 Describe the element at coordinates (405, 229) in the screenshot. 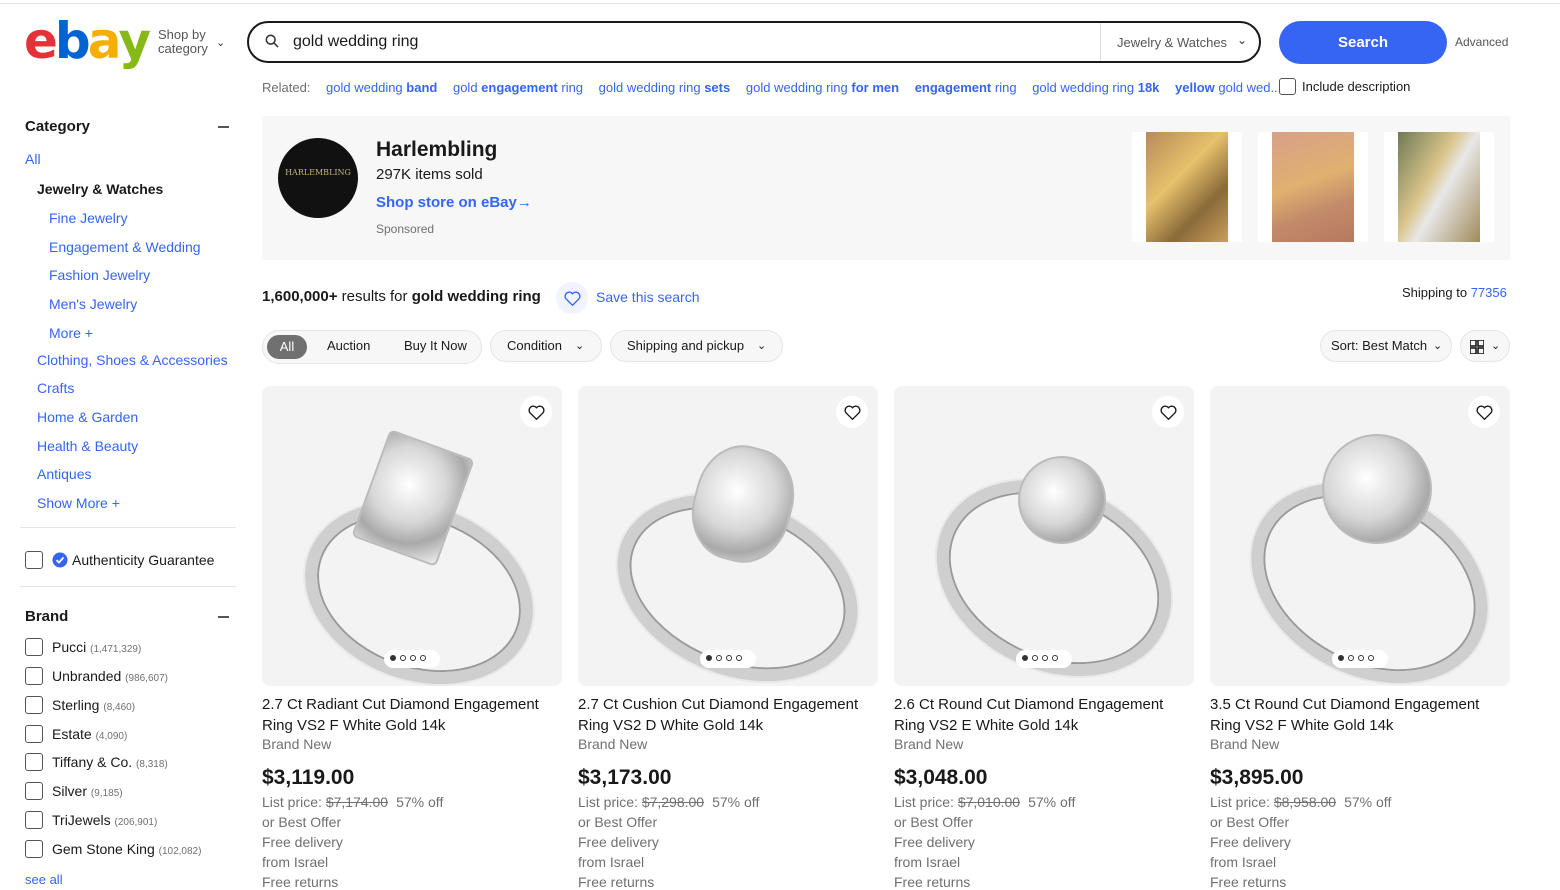

I see `sponsored-label: Sponsored` at that location.